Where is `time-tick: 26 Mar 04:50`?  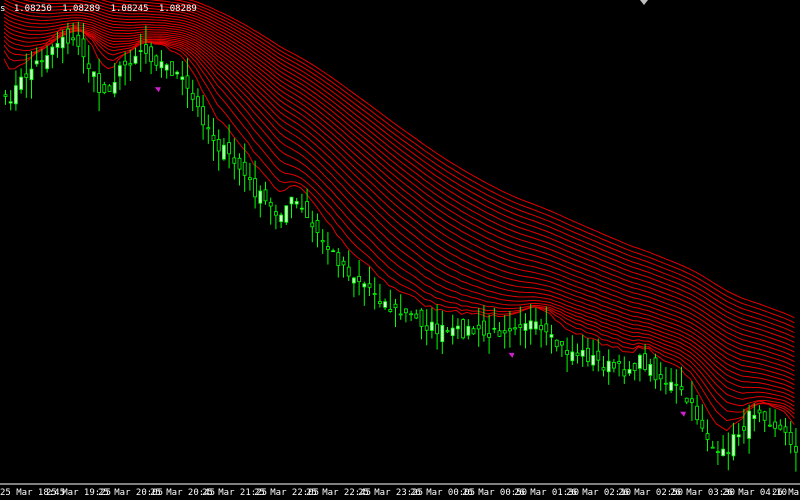 time-tick: 26 Mar 04:50 is located at coordinates (786, 493).